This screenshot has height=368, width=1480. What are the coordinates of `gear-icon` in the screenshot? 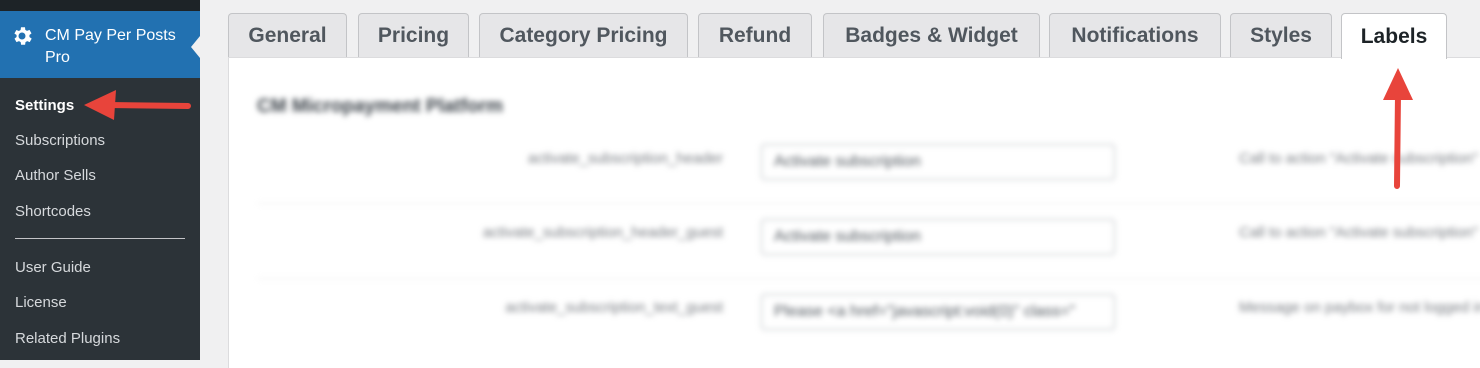 It's located at (23, 36).